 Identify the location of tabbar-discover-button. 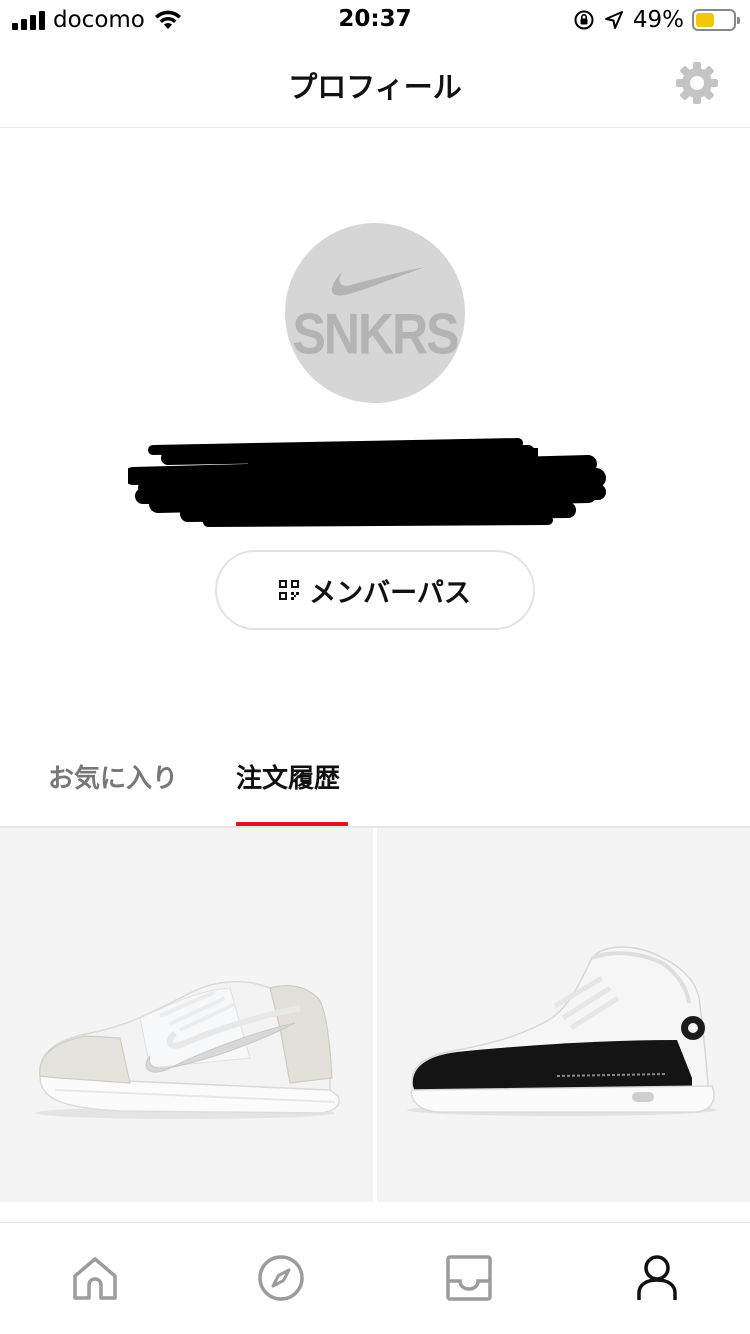
(281, 1278).